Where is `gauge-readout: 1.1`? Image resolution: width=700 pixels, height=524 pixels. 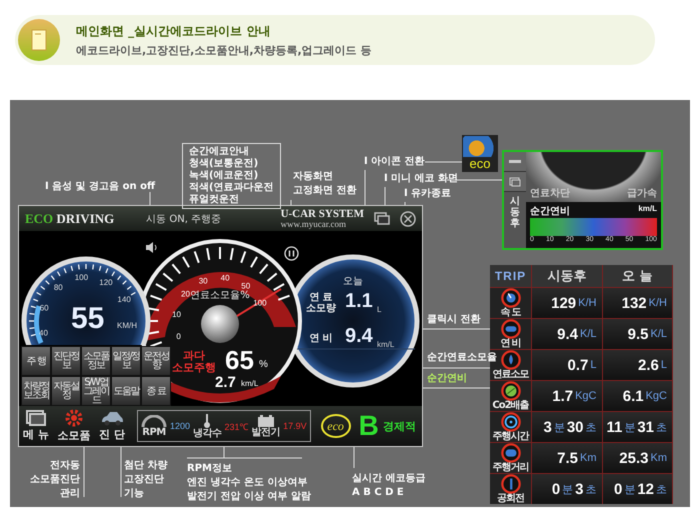 gauge-readout: 1.1 is located at coordinates (359, 301).